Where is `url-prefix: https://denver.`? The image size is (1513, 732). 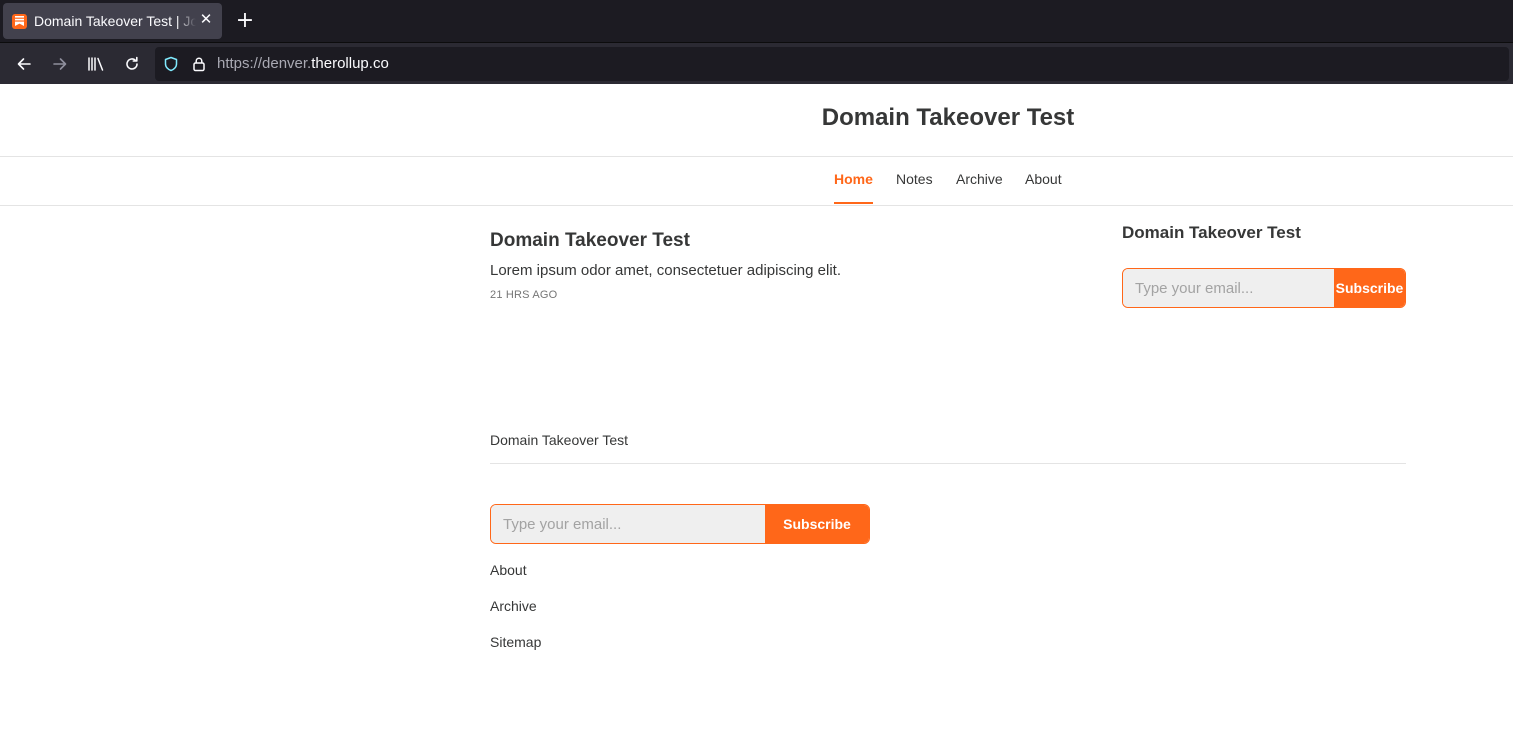
url-prefix: https://denver. is located at coordinates (264, 63).